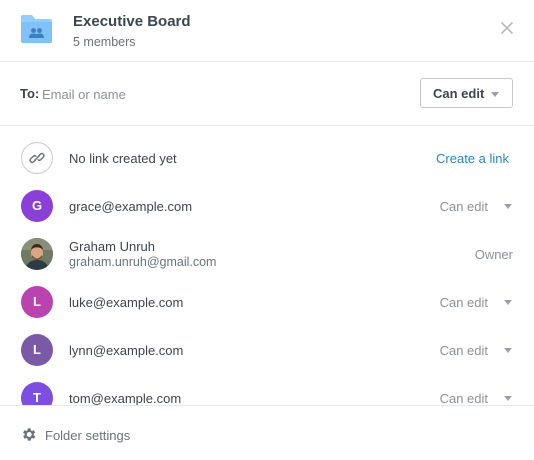 This screenshot has width=534, height=460. Describe the element at coordinates (37, 254) in the screenshot. I see `avatar` at that location.